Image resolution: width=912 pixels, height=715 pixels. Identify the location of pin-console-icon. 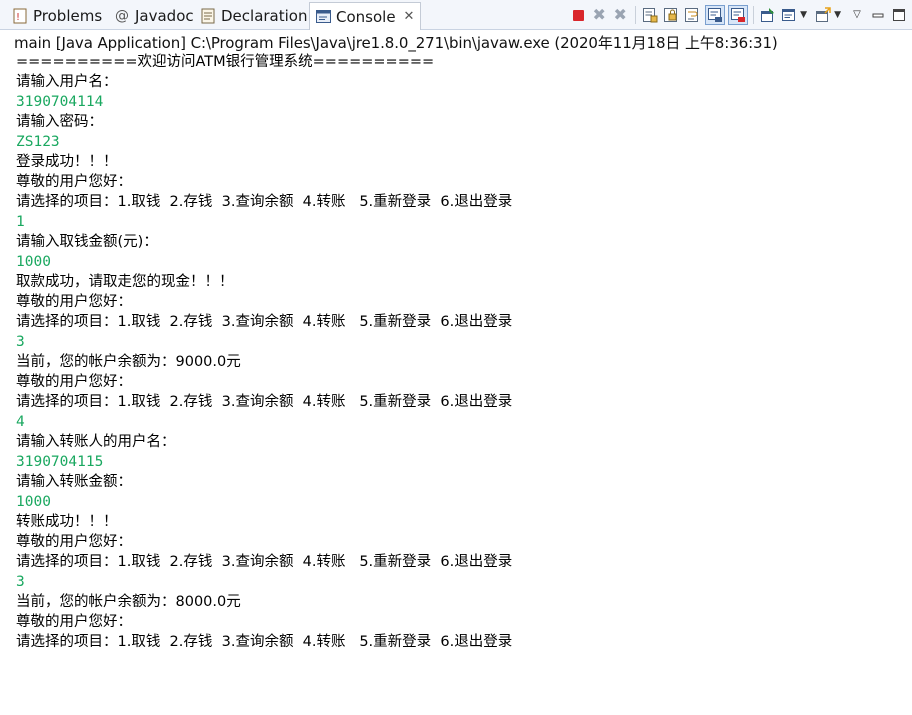
(768, 15).